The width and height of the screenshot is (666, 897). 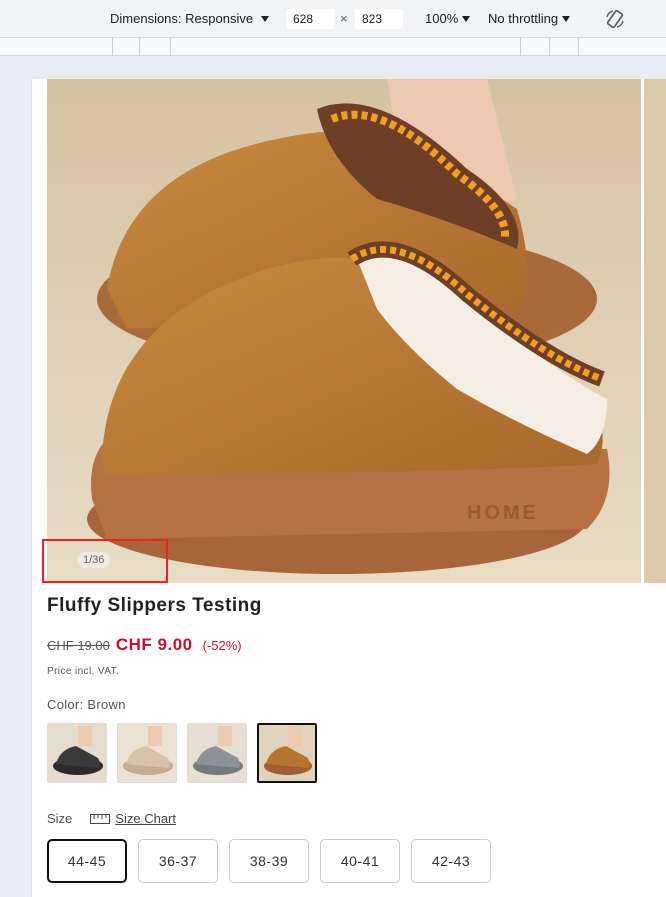 I want to click on price-row: CHF 19.00 CHF 9.00 (-52%), so click(x=144, y=645).